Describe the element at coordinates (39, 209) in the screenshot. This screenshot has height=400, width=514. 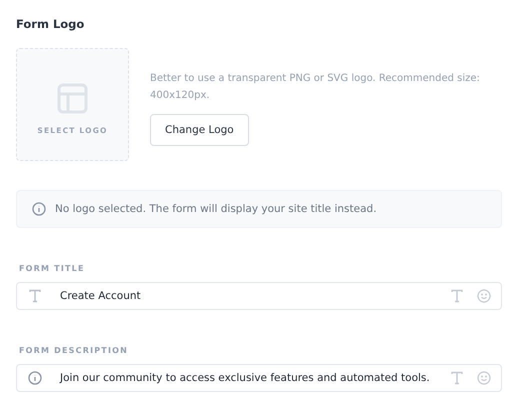
I see `alert-icon` at that location.